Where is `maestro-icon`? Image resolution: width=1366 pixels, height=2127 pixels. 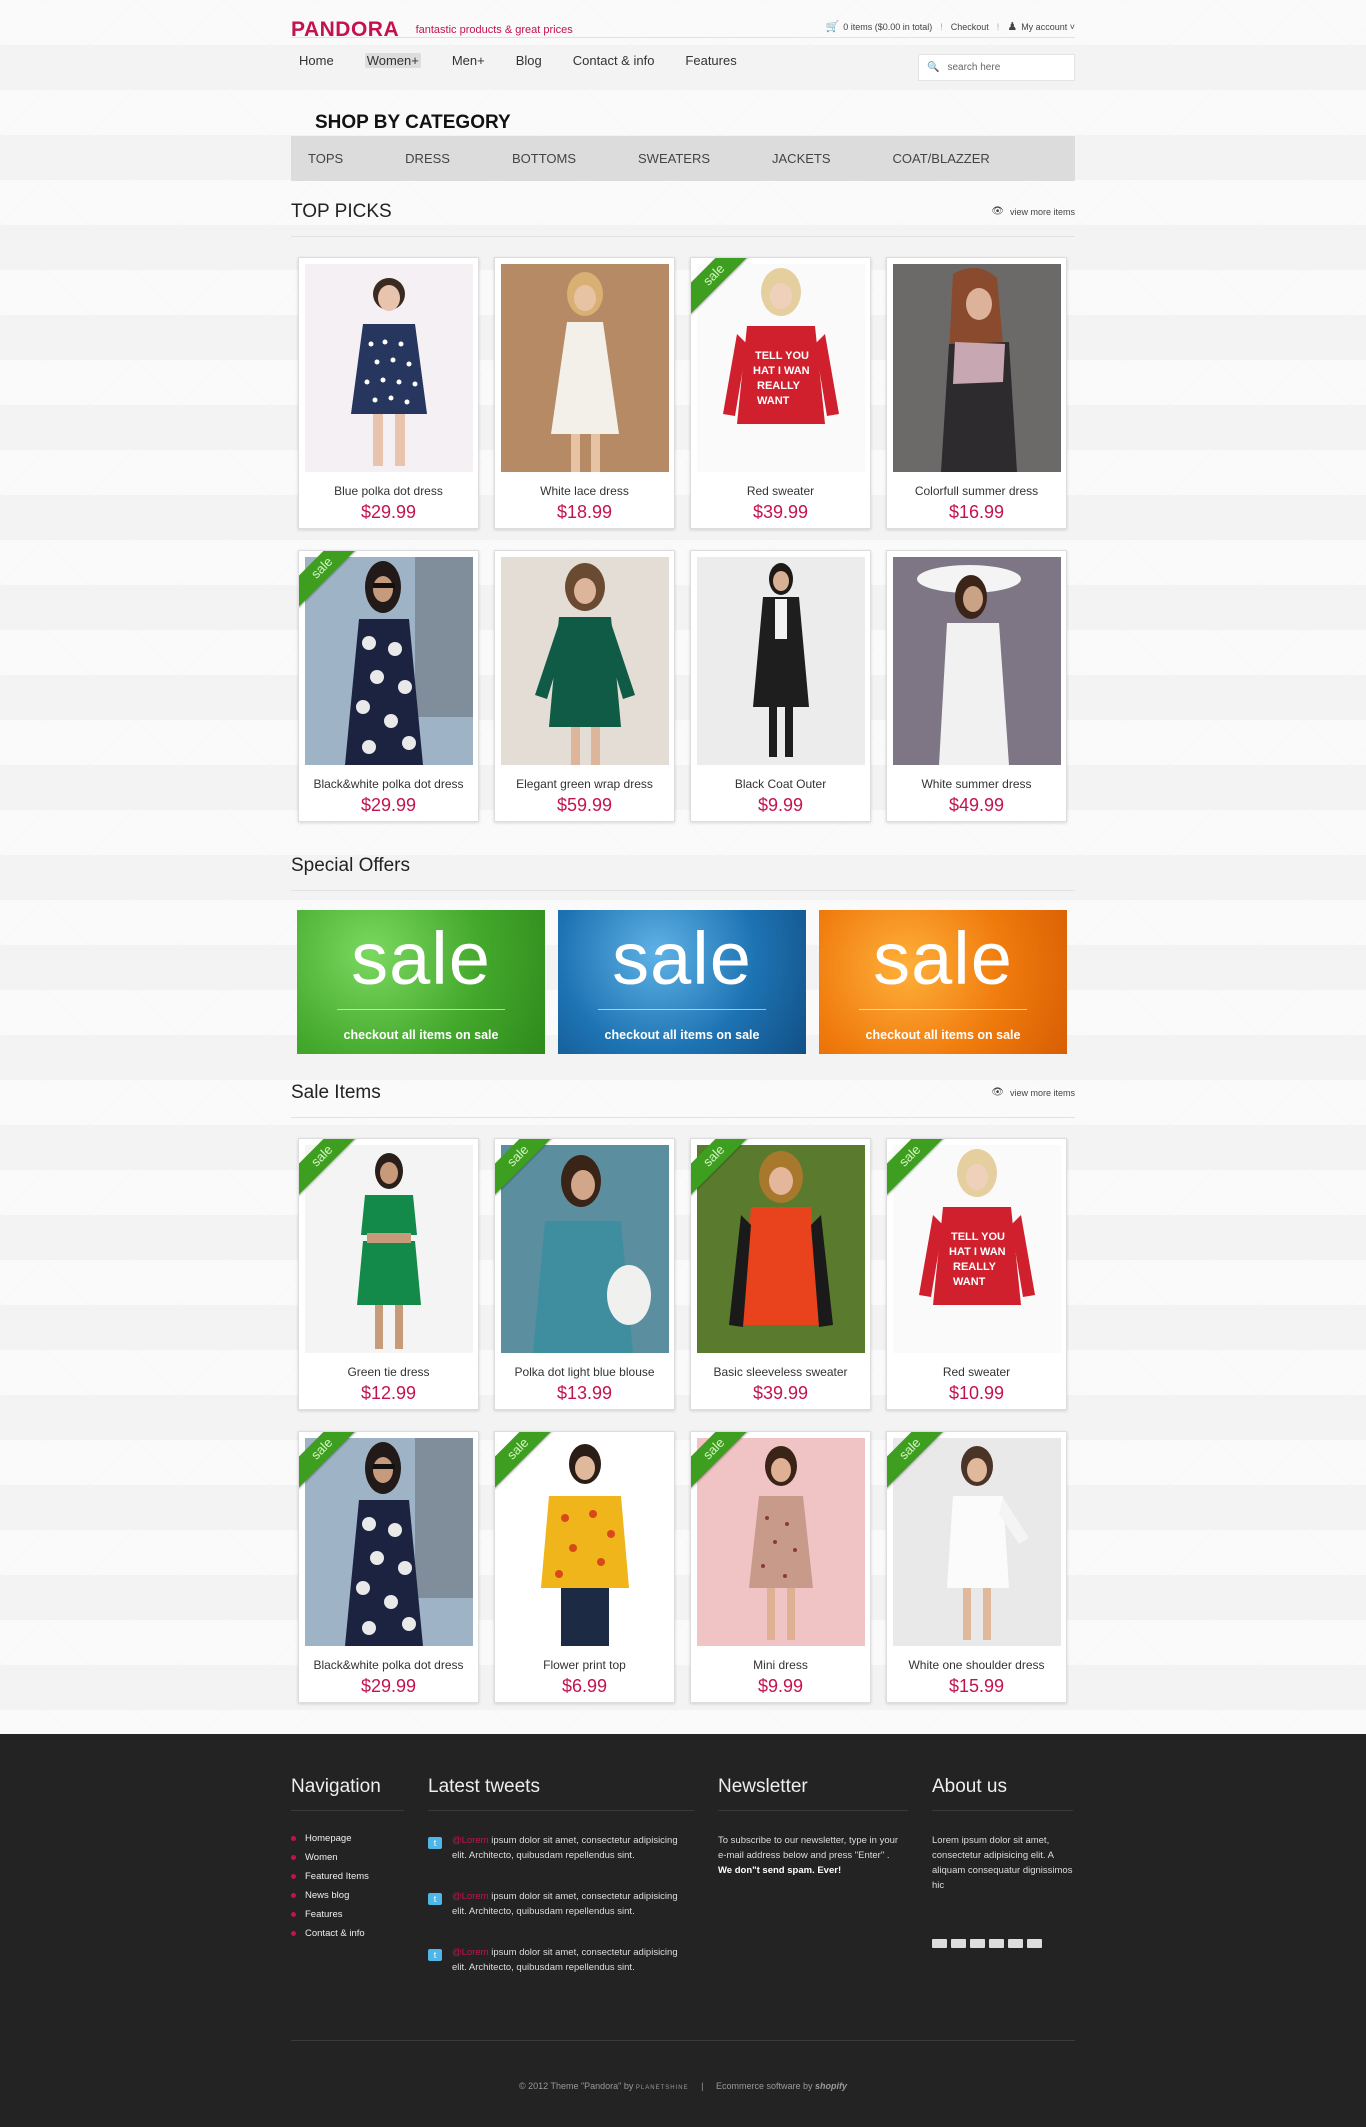 maestro-icon is located at coordinates (1015, 1943).